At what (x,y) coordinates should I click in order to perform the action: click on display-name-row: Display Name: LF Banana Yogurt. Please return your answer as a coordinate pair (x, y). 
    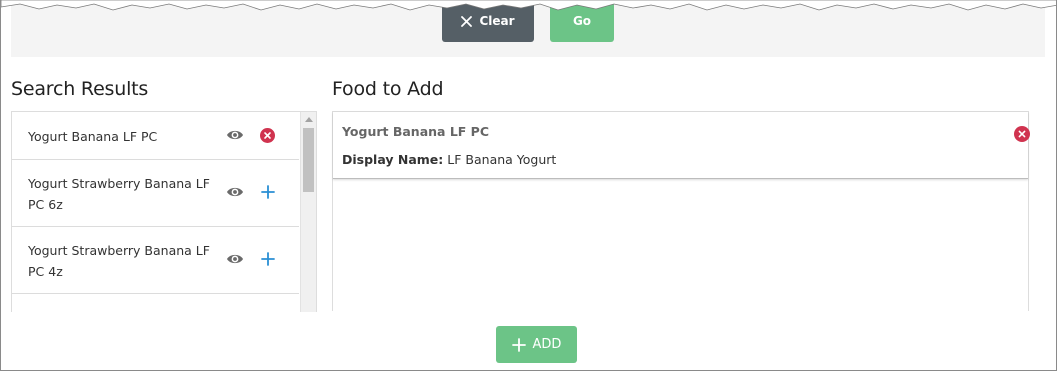
    Looking at the image, I should click on (449, 159).